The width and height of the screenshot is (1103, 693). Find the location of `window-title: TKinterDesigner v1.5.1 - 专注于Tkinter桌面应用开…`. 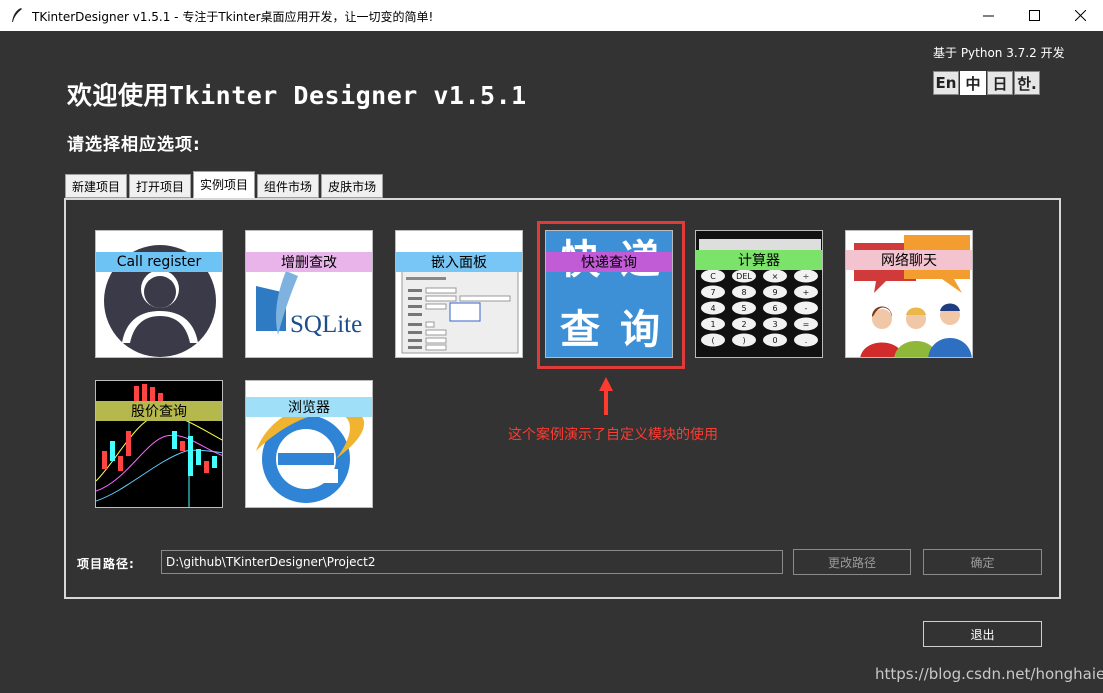

window-title: TKinterDesigner v1.5.1 - 专注于Tkinter桌面应用开… is located at coordinates (233, 17).